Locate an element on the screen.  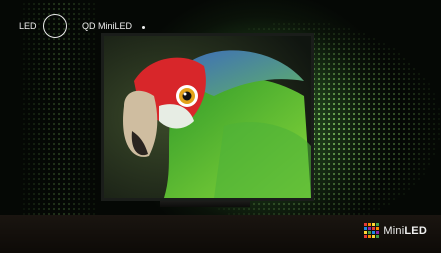
miniled-logo: MiniLED is located at coordinates (395, 230).